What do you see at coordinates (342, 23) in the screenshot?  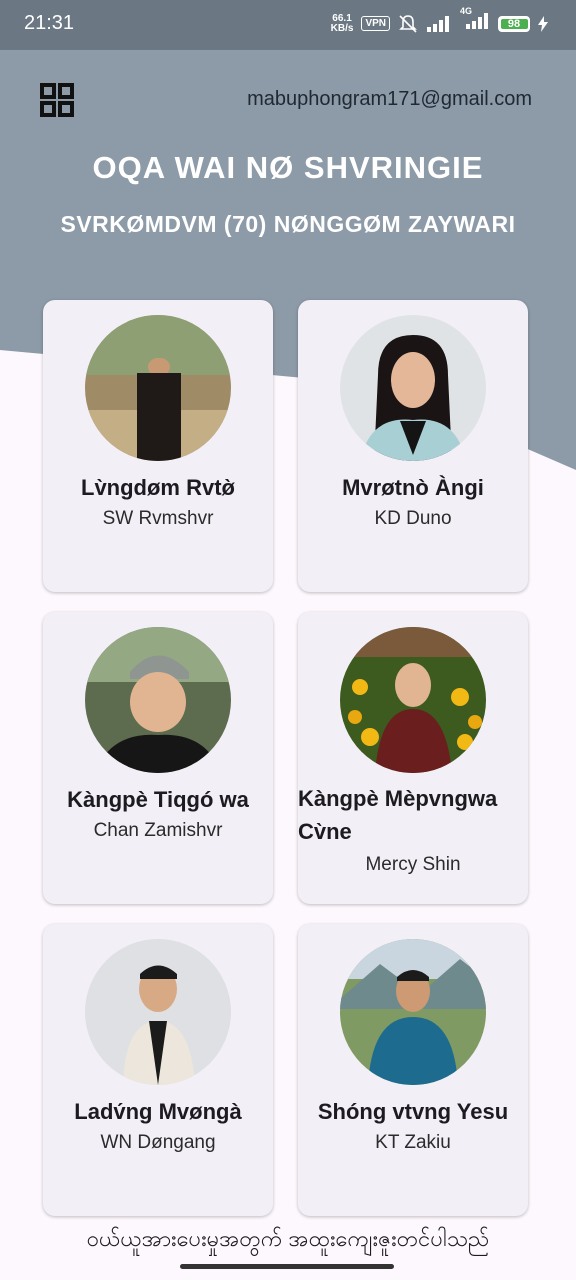 I see `net-speed: 66.1 KB/s` at bounding box center [342, 23].